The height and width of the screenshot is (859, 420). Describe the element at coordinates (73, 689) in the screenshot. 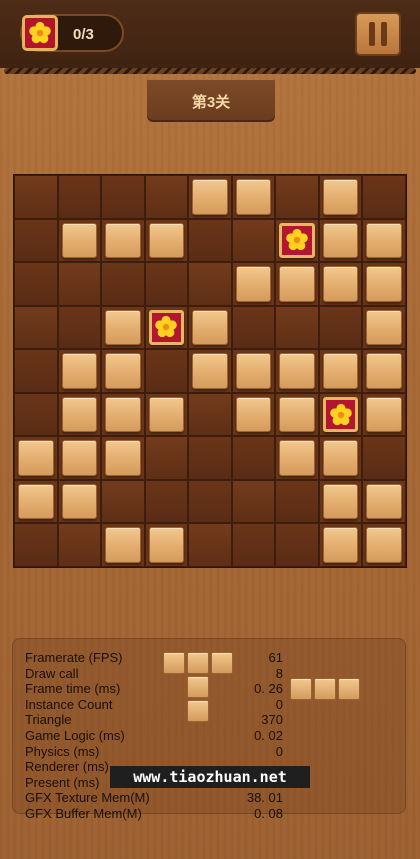

I see `stat-label: Frame time (ms)` at that location.